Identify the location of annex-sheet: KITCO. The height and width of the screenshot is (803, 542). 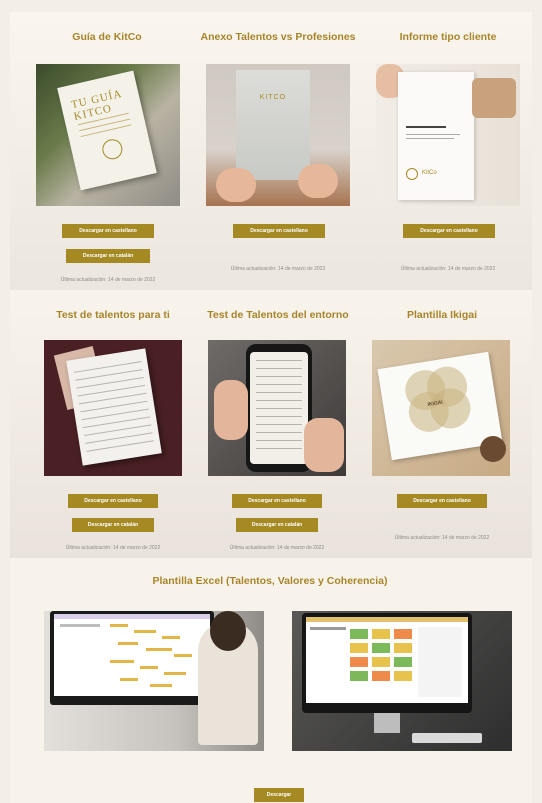
(273, 125).